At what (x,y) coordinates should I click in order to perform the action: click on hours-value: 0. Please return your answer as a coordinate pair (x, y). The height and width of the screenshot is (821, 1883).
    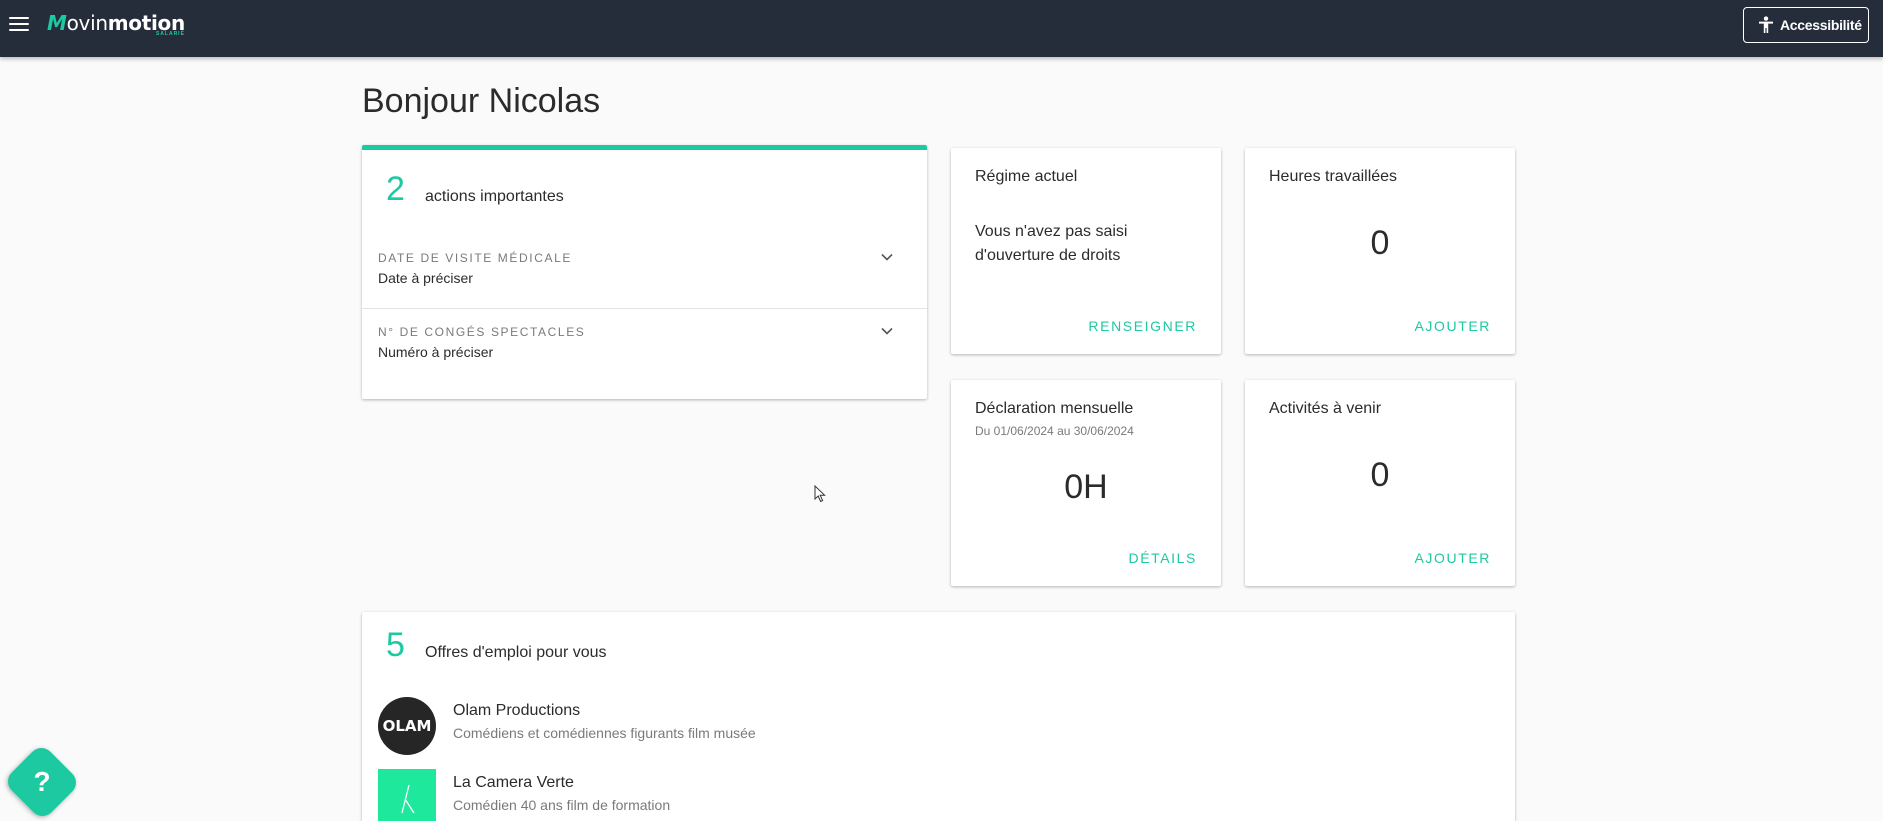
    Looking at the image, I should click on (1380, 243).